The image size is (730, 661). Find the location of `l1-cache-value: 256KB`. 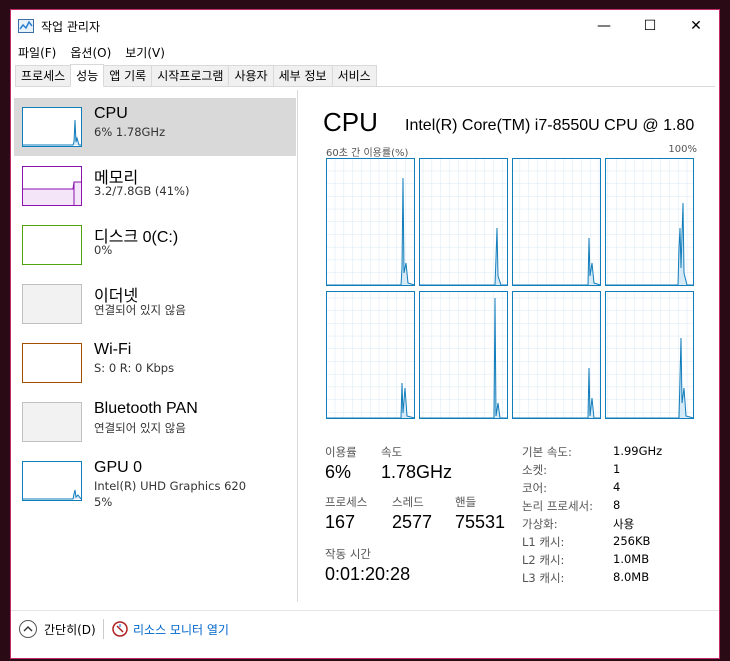

l1-cache-value: 256KB is located at coordinates (632, 541).